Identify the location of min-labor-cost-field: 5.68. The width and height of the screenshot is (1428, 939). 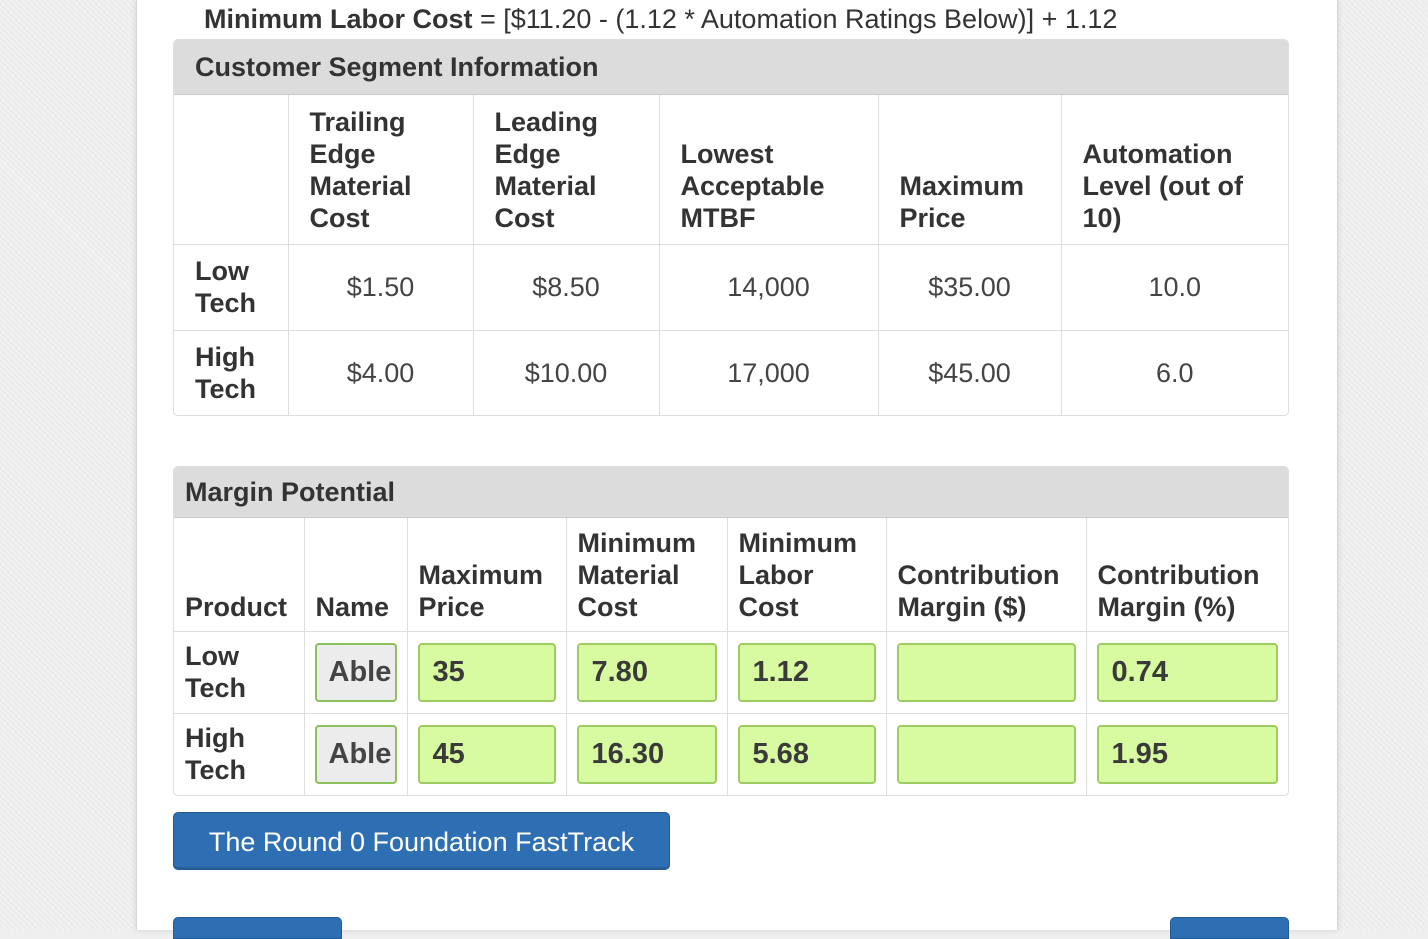
(806, 754).